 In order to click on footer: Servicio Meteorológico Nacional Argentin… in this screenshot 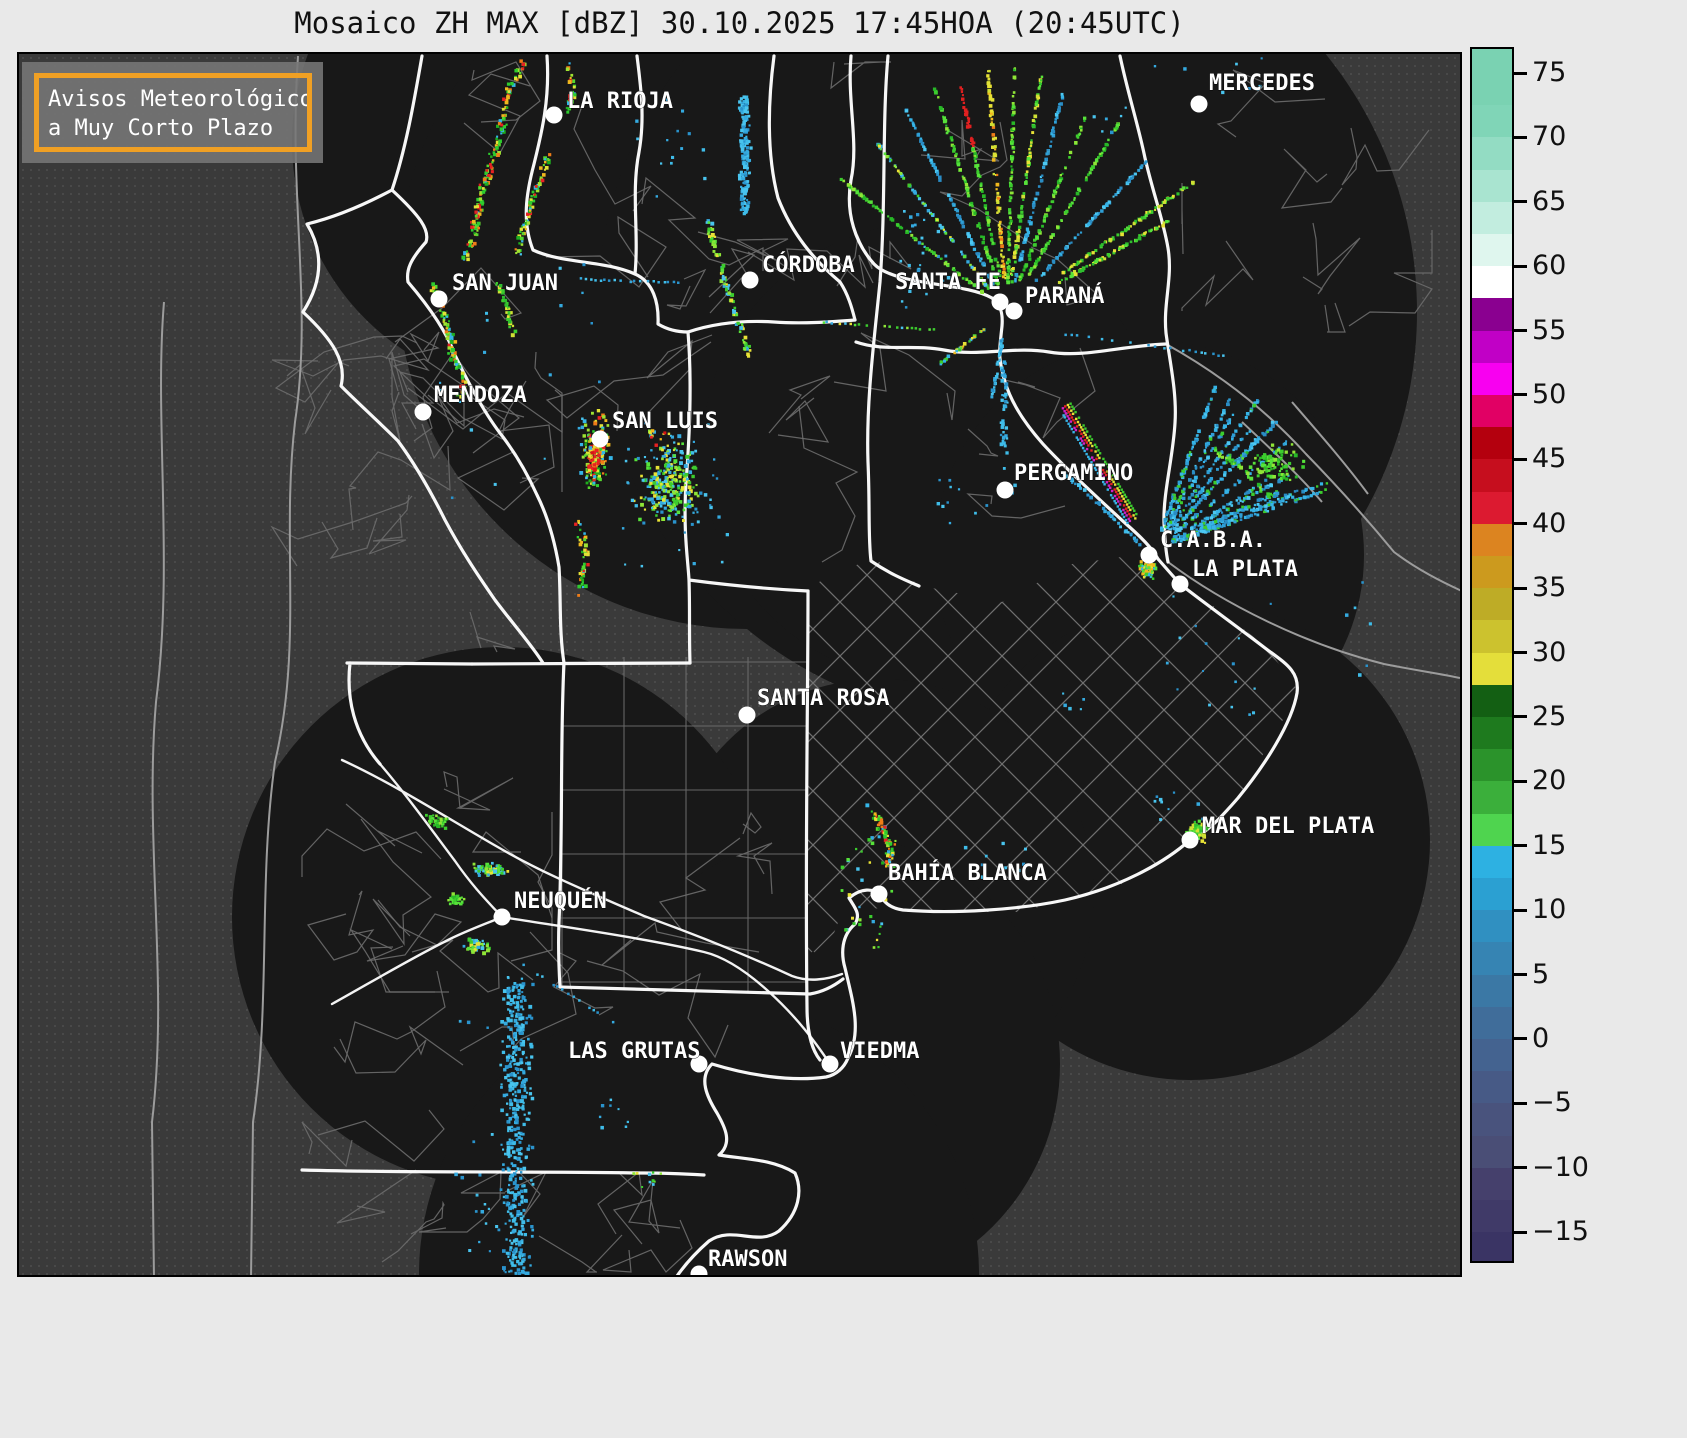, I will do `click(843, 1357)`.